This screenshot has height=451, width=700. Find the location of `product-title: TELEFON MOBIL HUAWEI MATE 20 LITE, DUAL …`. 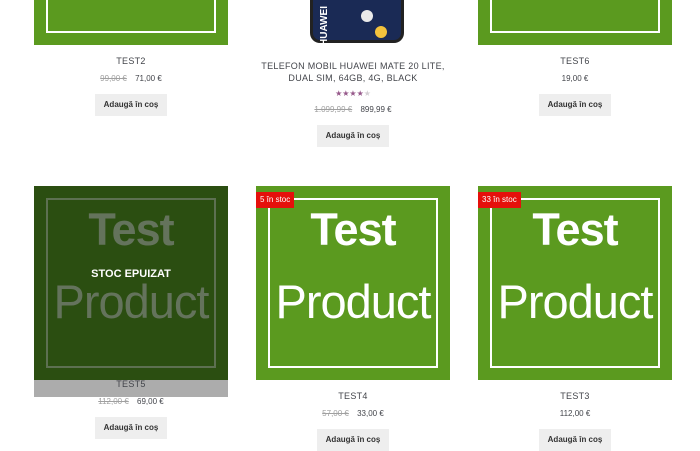

product-title: TELEFON MOBIL HUAWEI MATE 20 LITE, DUAL … is located at coordinates (353, 72).